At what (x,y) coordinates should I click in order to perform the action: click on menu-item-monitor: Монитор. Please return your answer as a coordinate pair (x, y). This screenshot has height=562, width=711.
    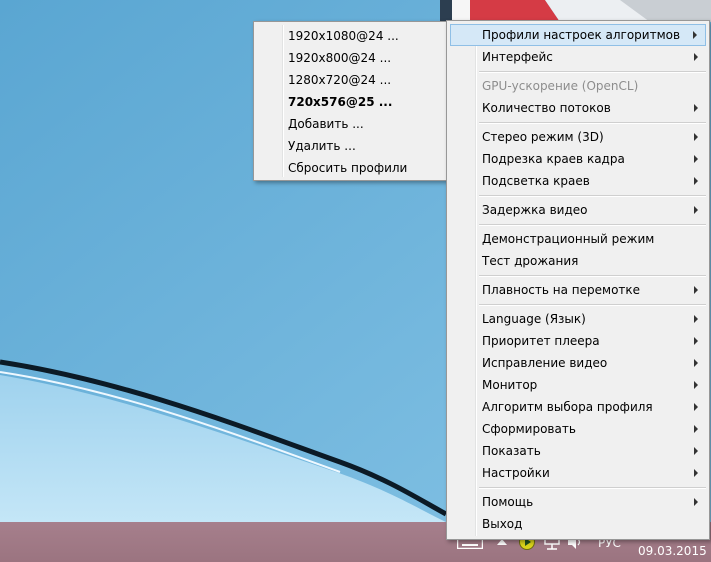
    Looking at the image, I should click on (578, 385).